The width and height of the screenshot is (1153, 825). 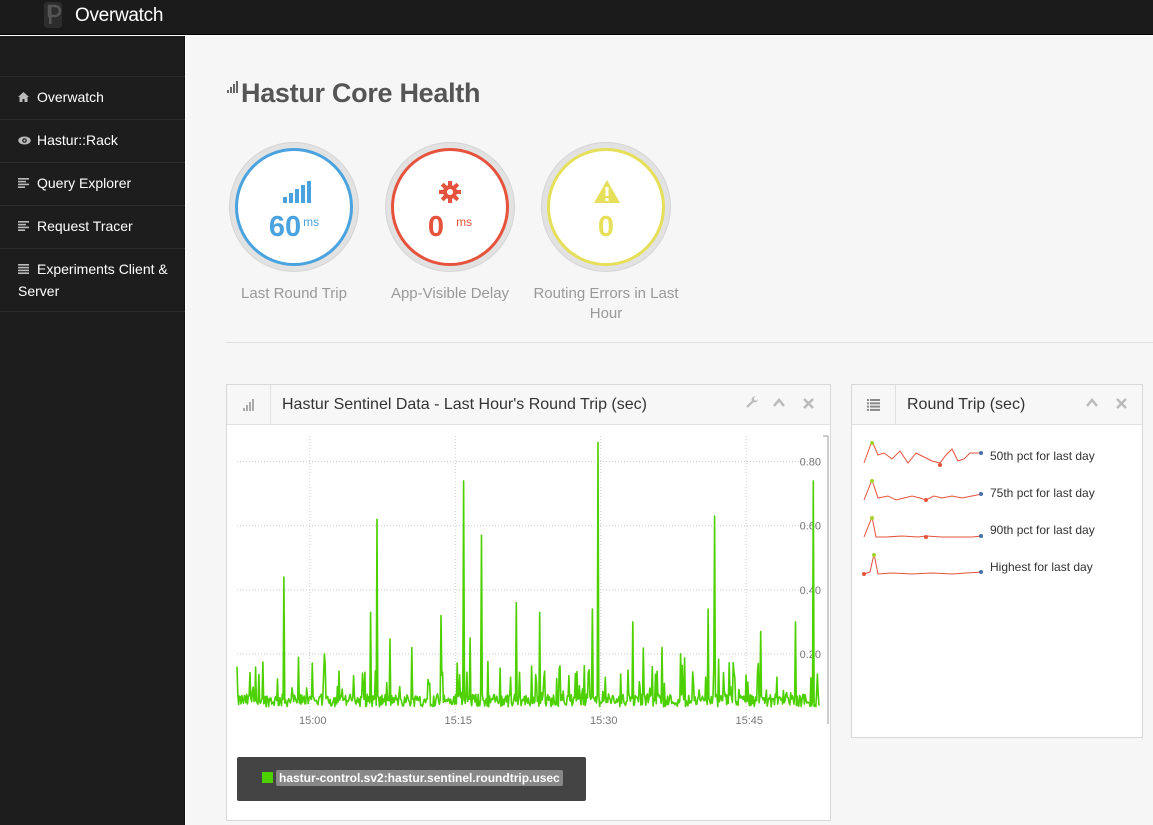 What do you see at coordinates (576, 17) in the screenshot?
I see `top-navbar: Overwatch` at bounding box center [576, 17].